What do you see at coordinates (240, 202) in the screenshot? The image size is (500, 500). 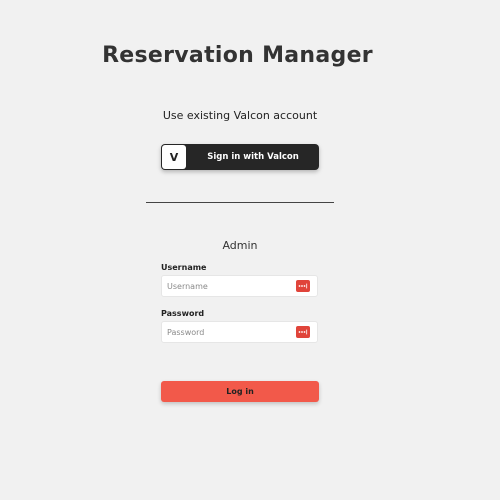 I see `divider` at bounding box center [240, 202].